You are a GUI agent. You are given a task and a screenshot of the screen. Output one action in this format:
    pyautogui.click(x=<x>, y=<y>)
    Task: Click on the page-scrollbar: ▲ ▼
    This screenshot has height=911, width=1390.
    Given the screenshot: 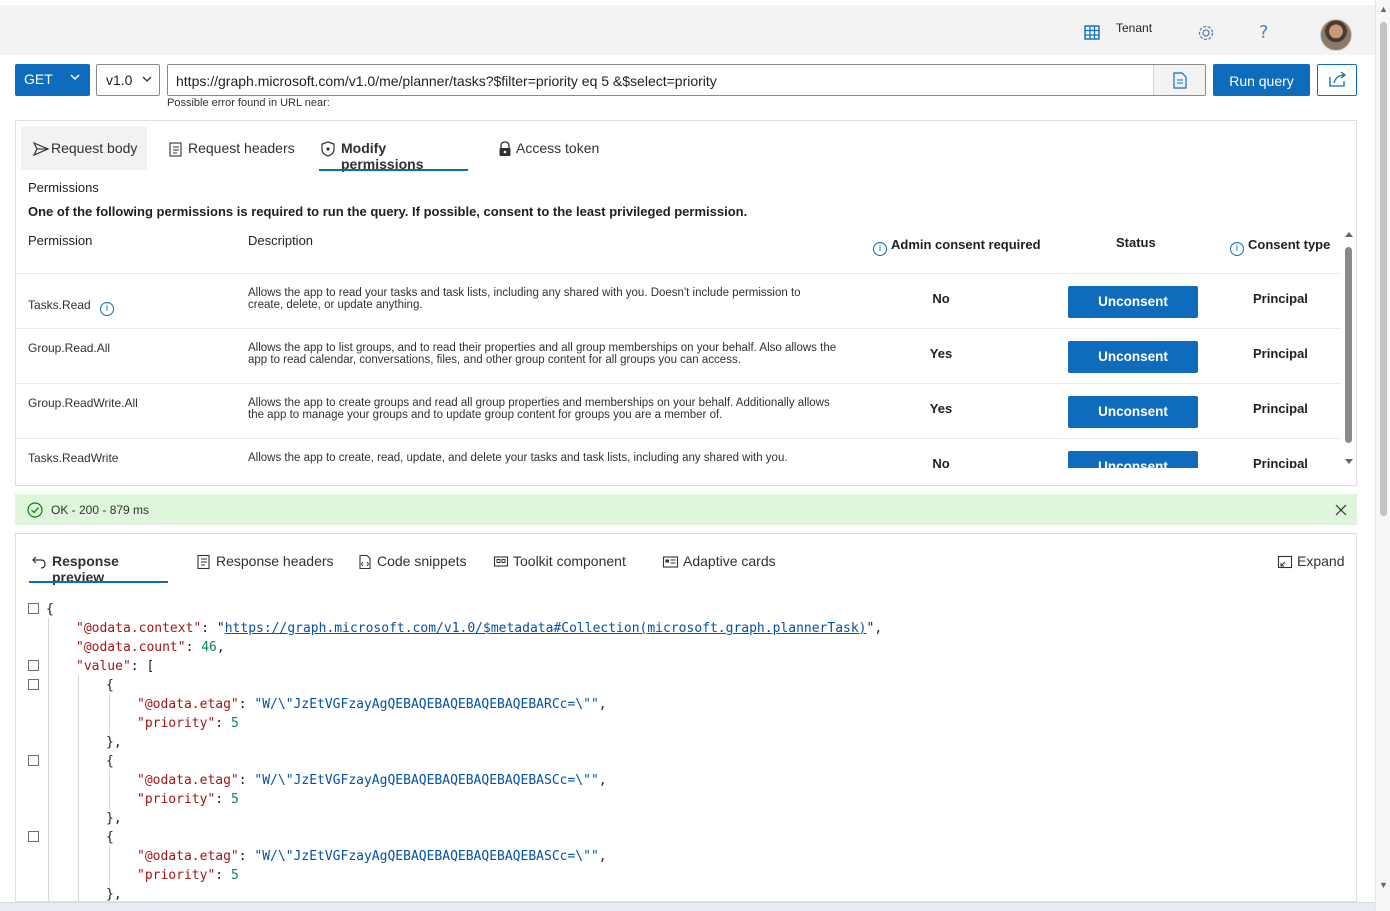 What is the action you would take?
    pyautogui.click(x=1382, y=455)
    